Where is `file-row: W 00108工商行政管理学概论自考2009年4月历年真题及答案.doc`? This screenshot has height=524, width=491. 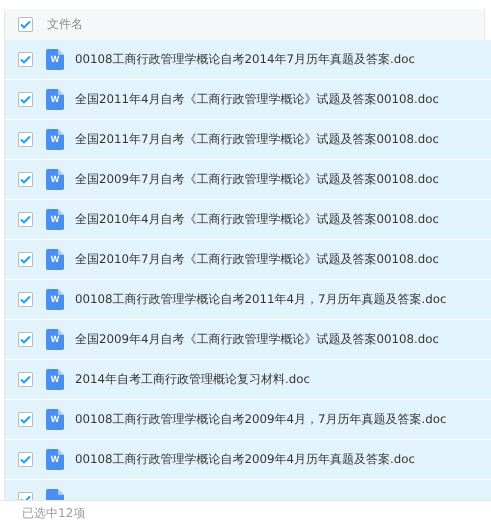
file-row: W 00108工商行政管理学概论自考2009年4月历年真题及答案.doc is located at coordinates (248, 460).